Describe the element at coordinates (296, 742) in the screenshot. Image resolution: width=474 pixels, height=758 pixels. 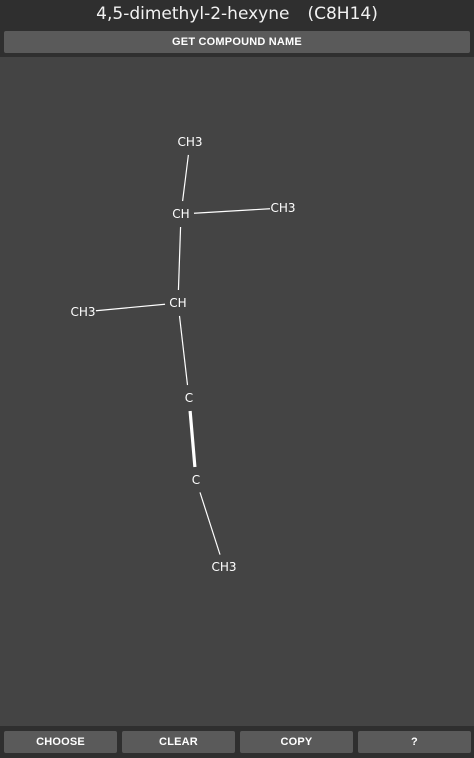
I see `copy-button: COPY` at that location.